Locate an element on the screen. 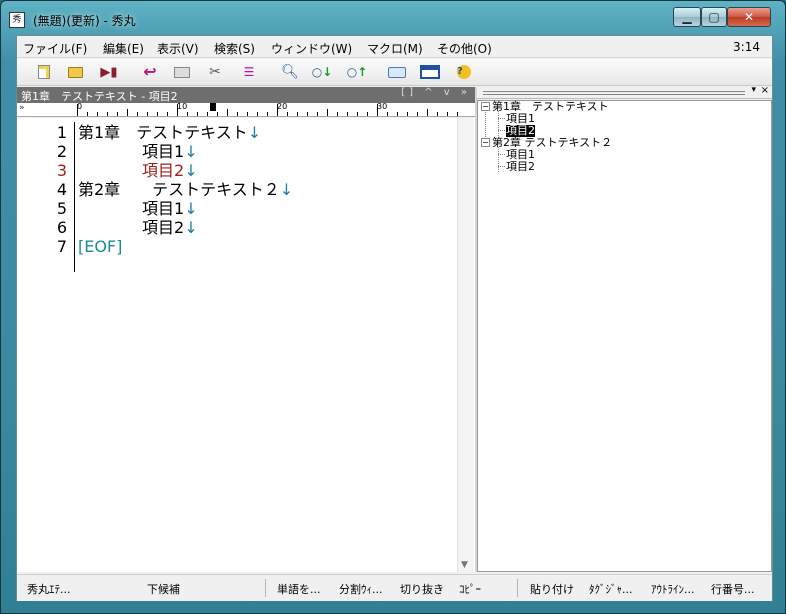 The width and height of the screenshot is (786, 614). editor-header: 第1章 テストテキスト - 項目2 [] ^ v » is located at coordinates (246, 95).